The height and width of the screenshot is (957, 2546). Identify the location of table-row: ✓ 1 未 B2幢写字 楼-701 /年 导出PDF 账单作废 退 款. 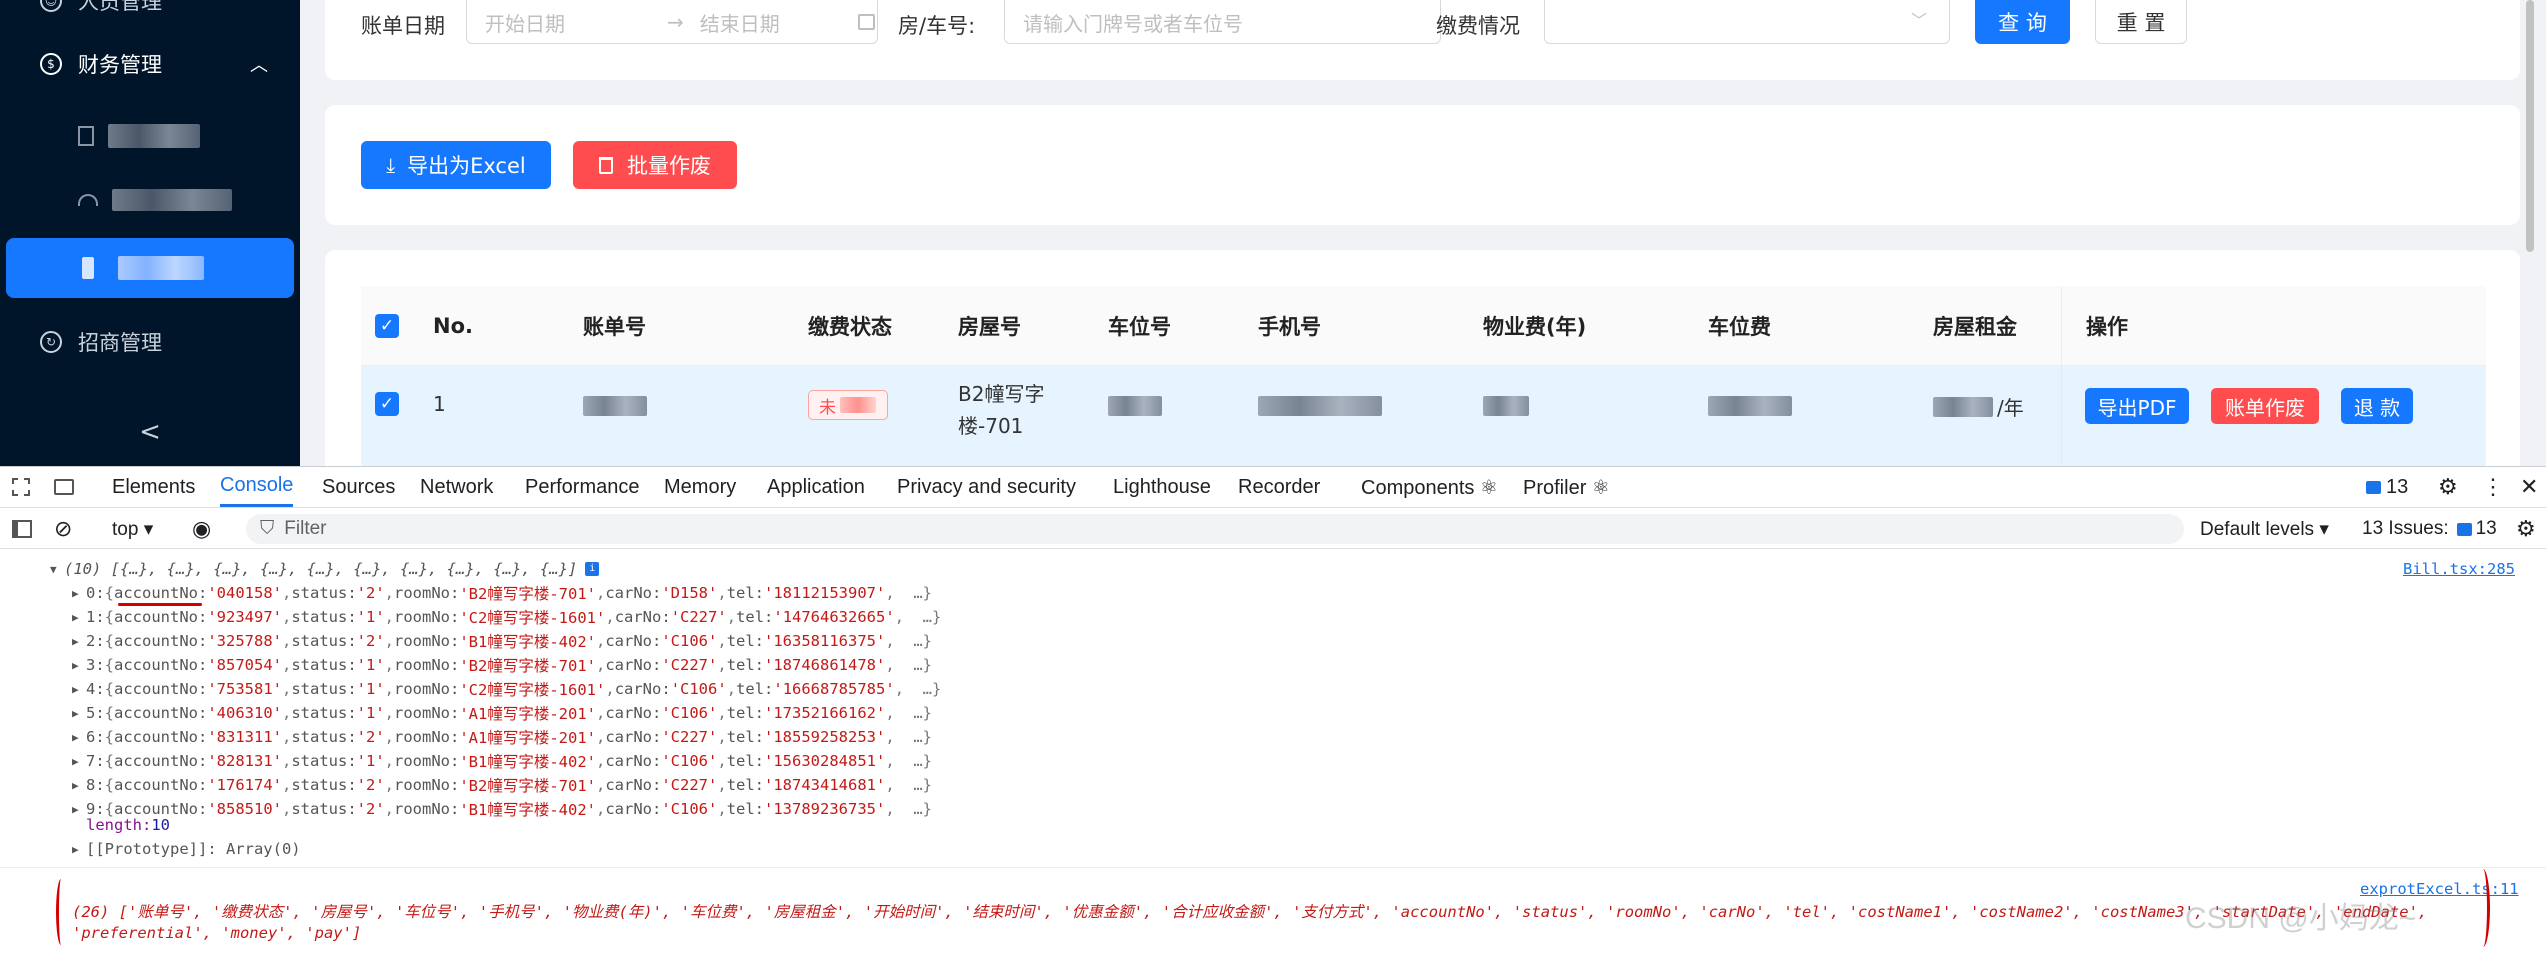
(1423, 416).